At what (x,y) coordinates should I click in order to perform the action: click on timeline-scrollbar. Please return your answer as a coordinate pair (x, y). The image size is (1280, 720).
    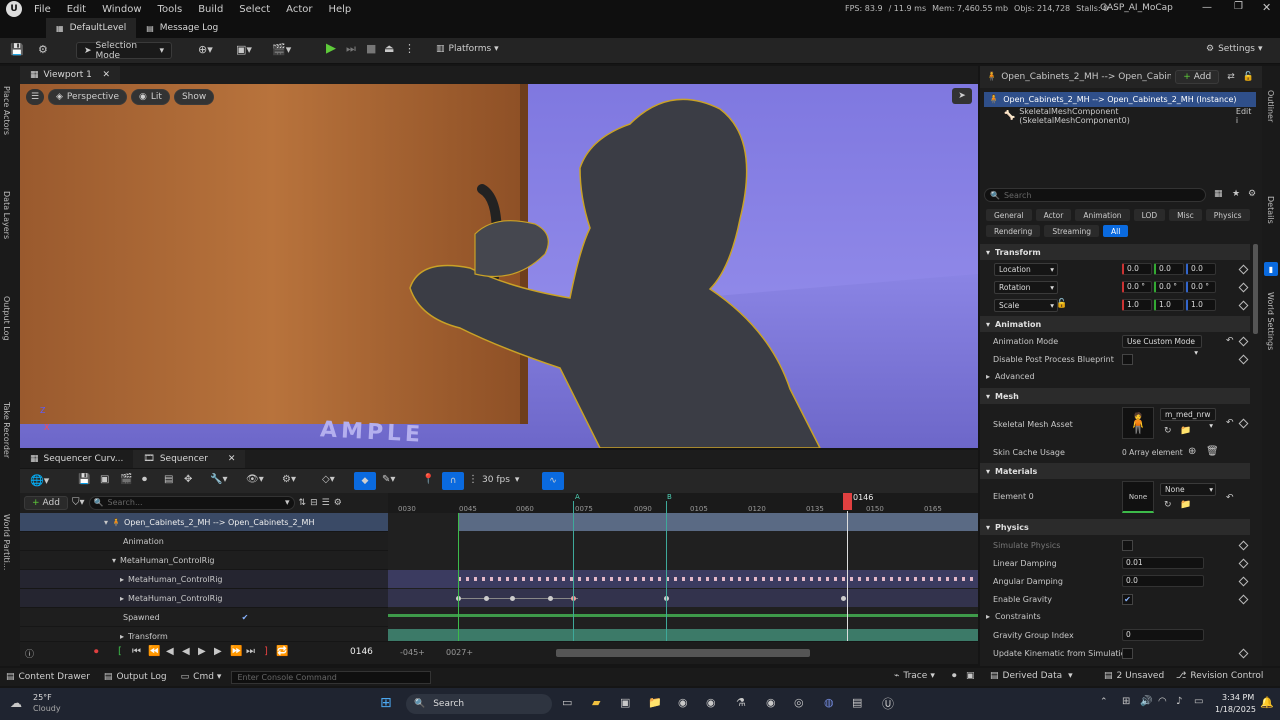
    Looking at the image, I should click on (683, 653).